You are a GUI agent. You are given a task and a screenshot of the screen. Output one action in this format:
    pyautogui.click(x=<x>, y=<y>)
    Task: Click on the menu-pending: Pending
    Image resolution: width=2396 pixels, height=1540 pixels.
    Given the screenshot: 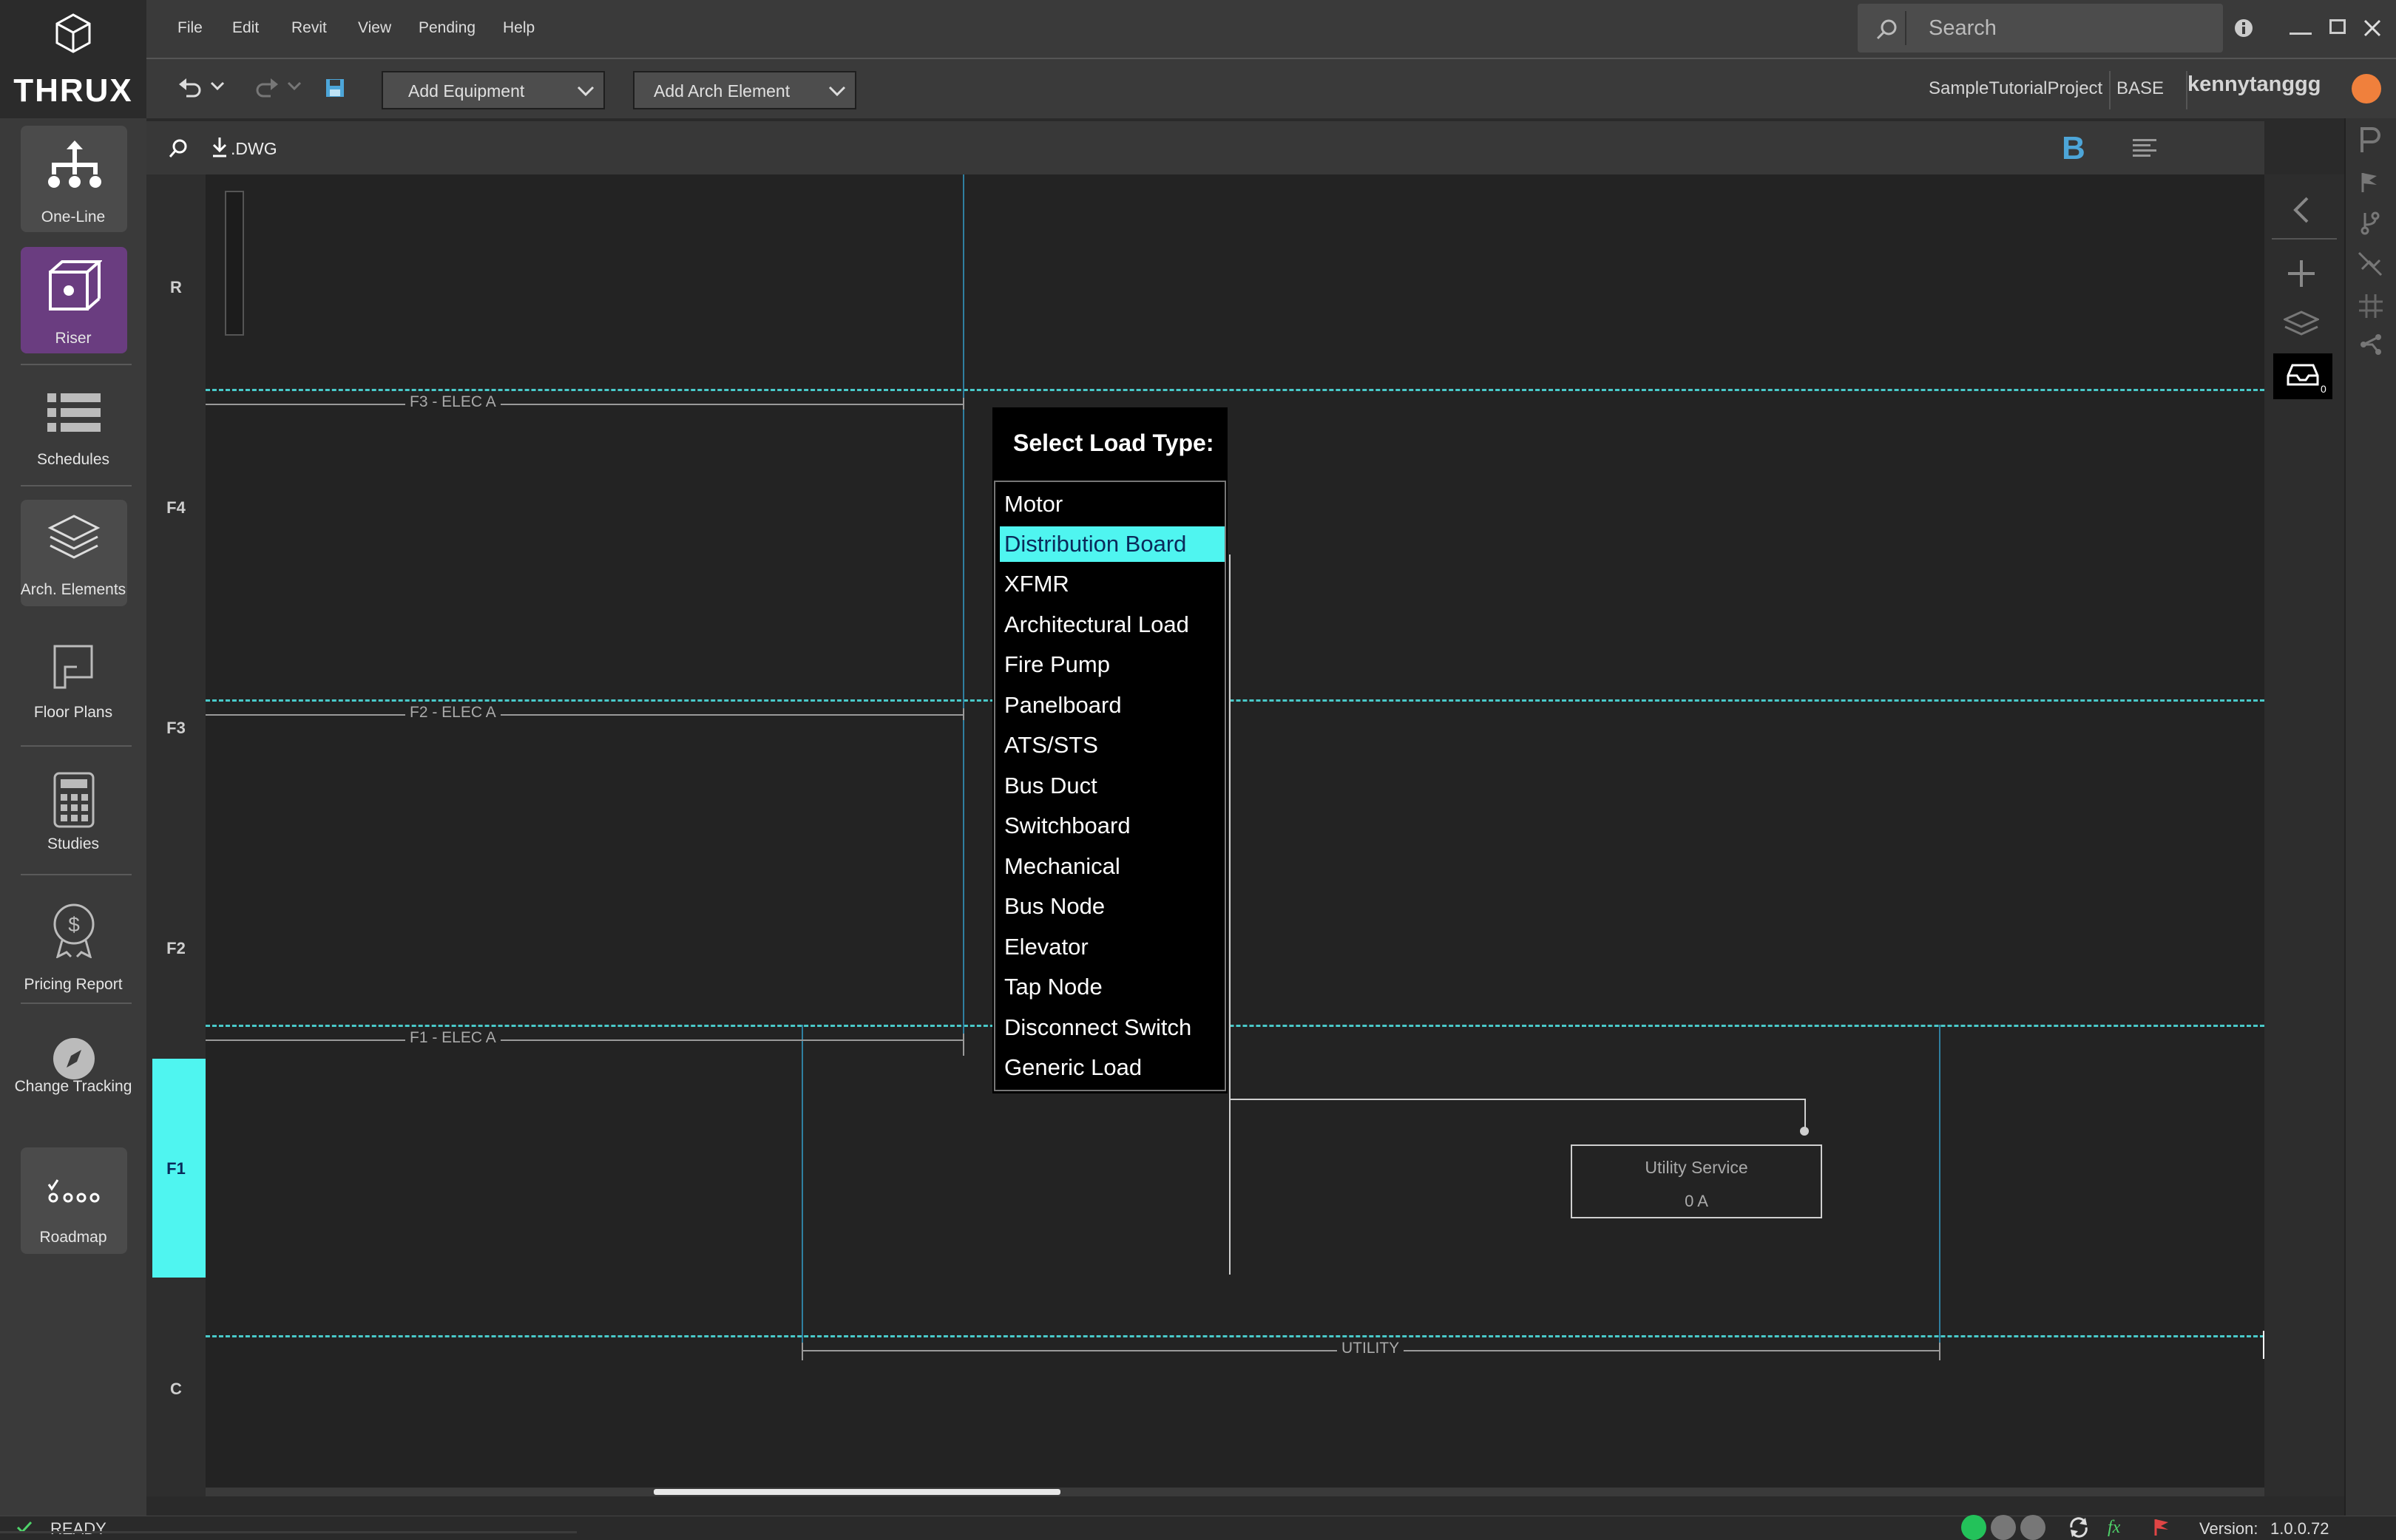 What is the action you would take?
    pyautogui.click(x=447, y=28)
    